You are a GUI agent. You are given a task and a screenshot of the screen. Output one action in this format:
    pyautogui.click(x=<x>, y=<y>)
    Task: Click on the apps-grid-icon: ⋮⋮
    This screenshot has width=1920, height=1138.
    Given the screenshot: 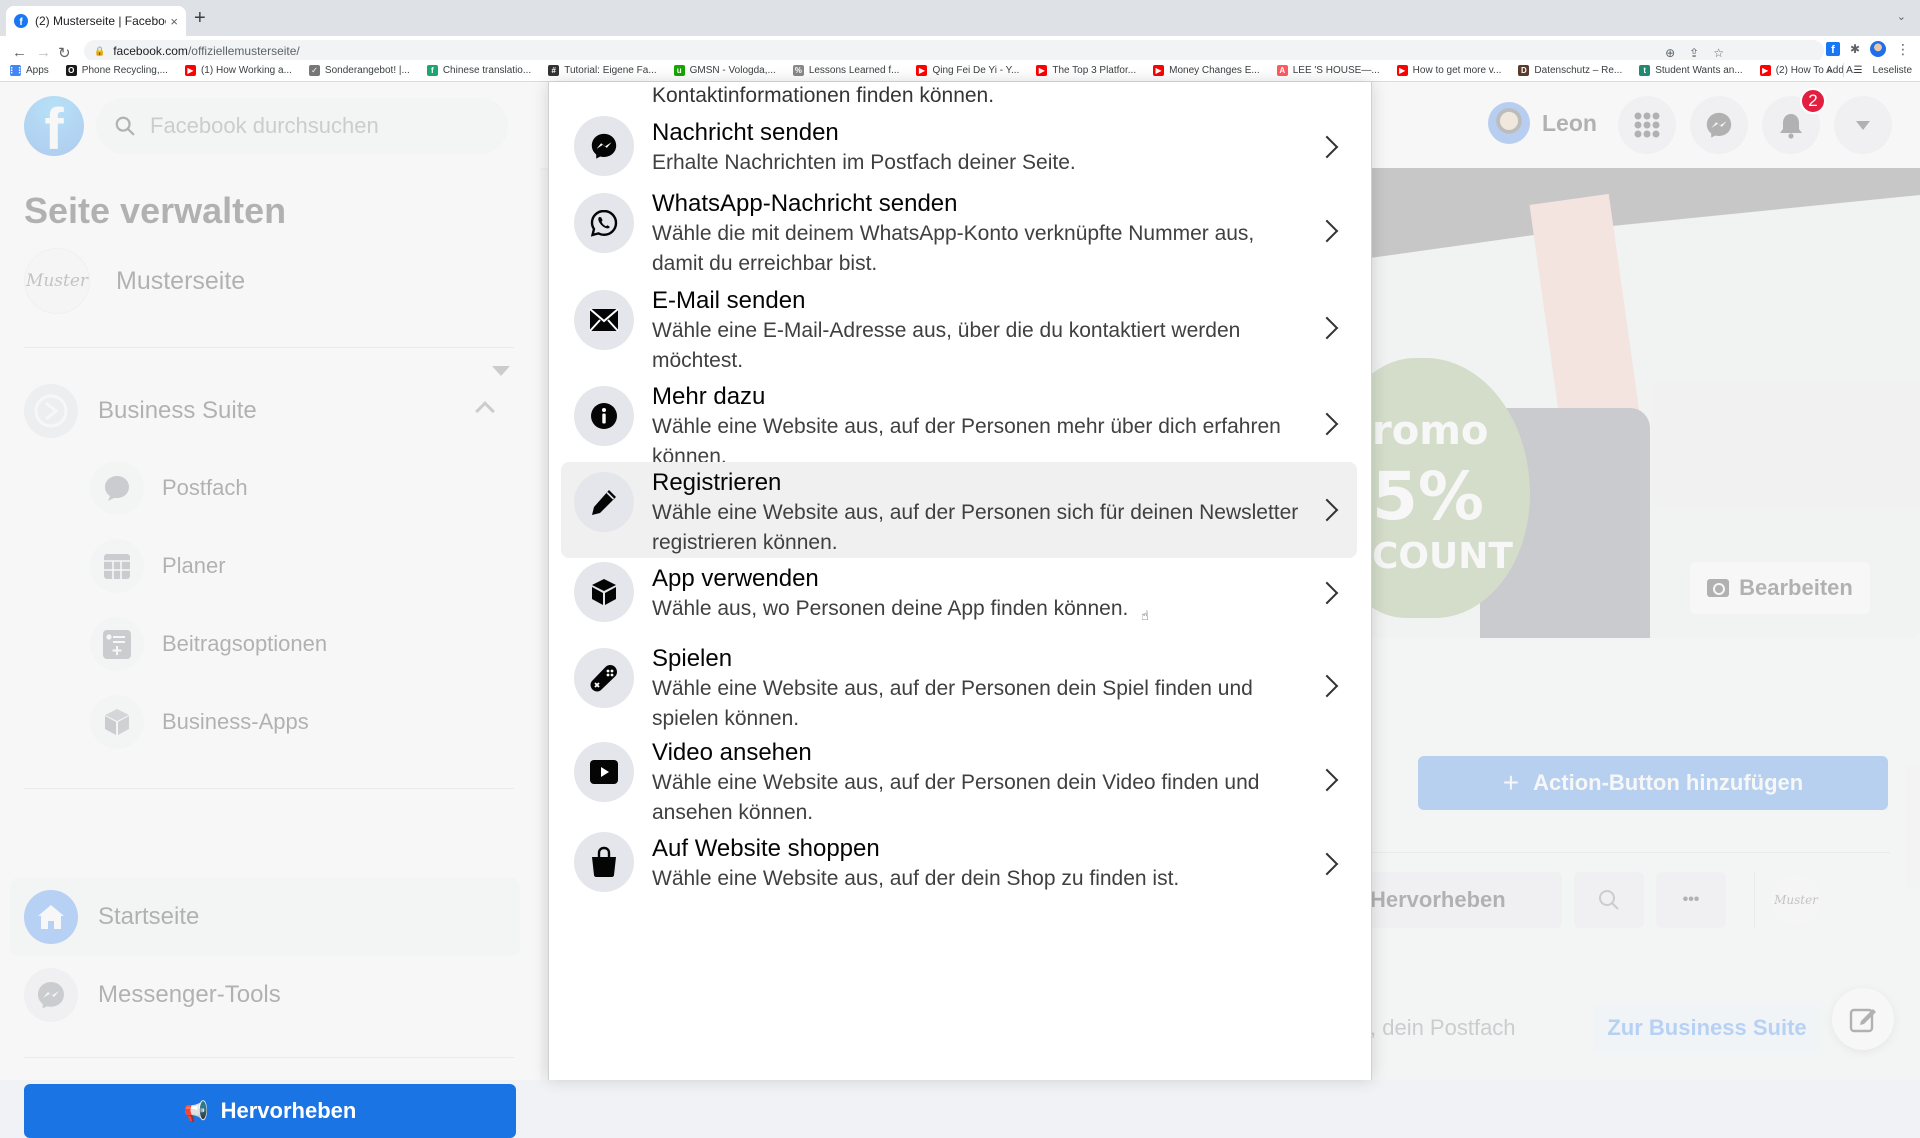 What is the action you would take?
    pyautogui.click(x=15, y=70)
    